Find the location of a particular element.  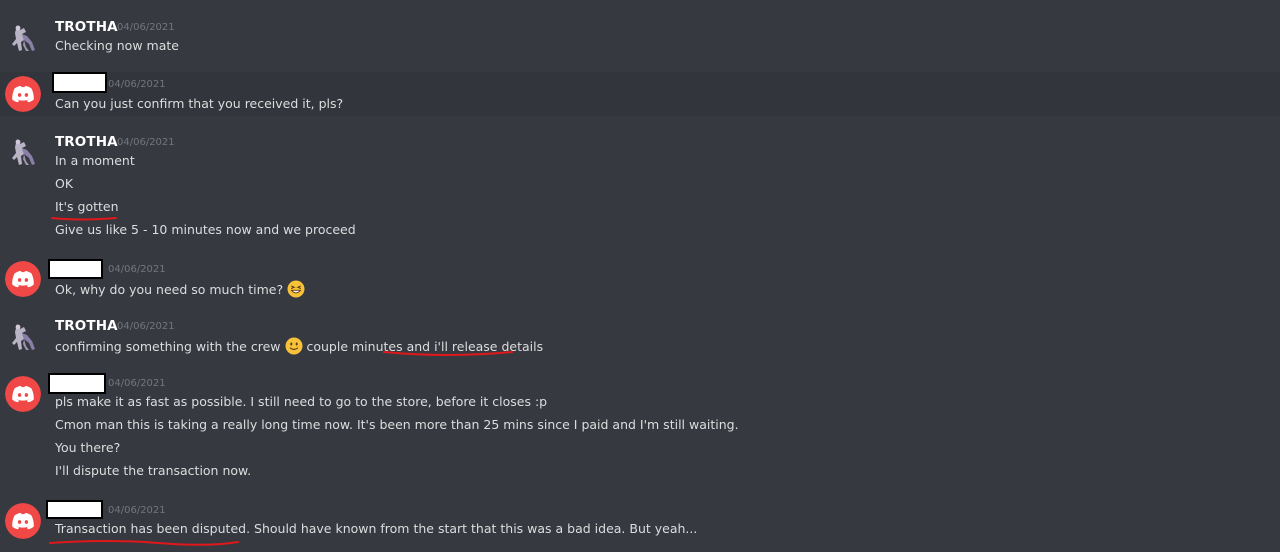

message-text: In a moment is located at coordinates (95, 160).